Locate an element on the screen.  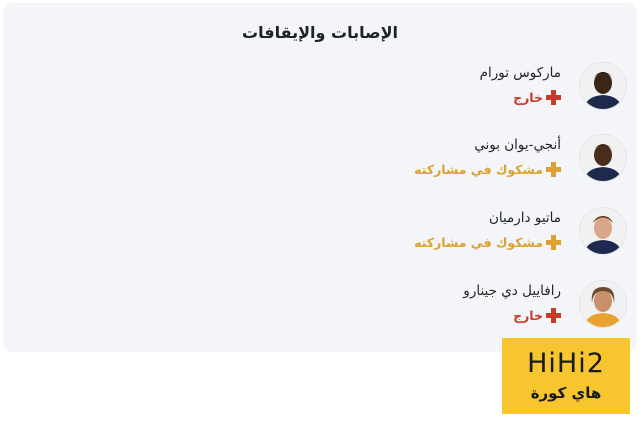
site-logo: HiHi2 هاي كورة is located at coordinates (566, 376).